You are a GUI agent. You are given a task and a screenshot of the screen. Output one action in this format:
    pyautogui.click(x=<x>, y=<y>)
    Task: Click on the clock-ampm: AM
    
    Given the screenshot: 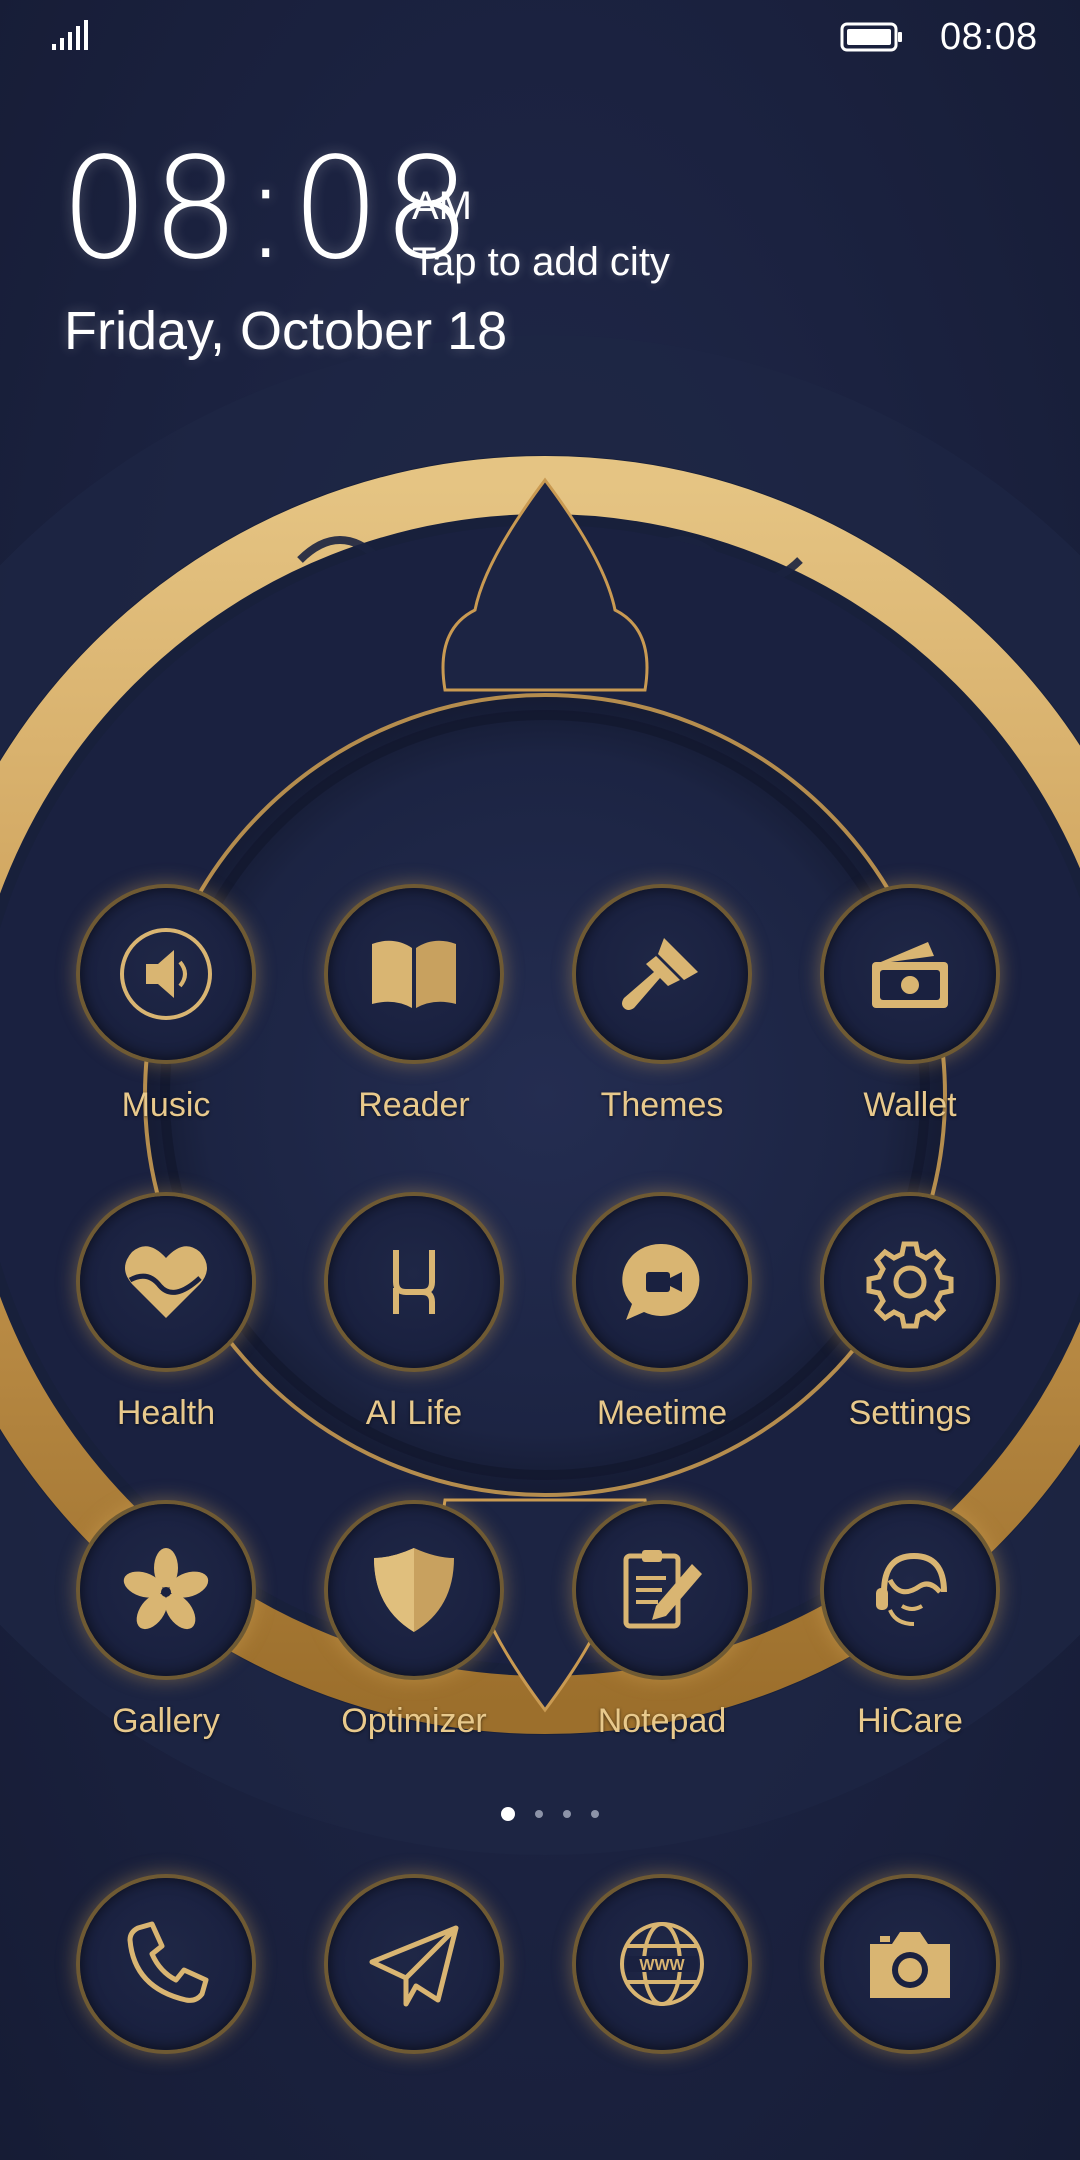 What is the action you would take?
    pyautogui.click(x=442, y=206)
    